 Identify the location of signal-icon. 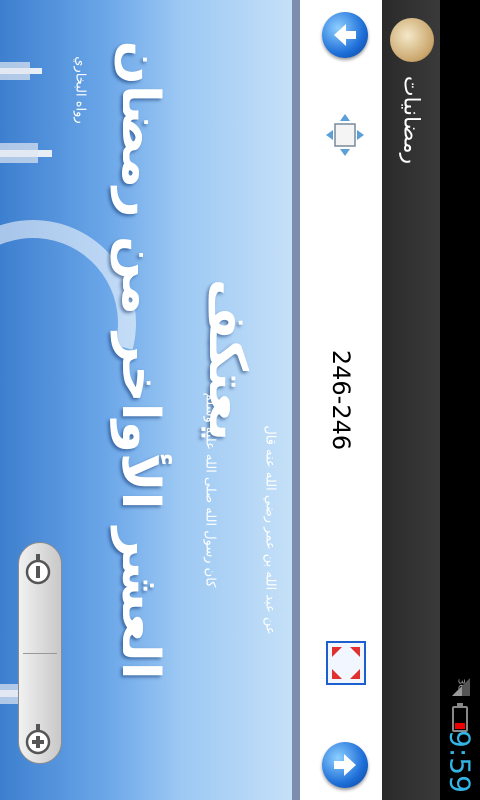
(461, 687).